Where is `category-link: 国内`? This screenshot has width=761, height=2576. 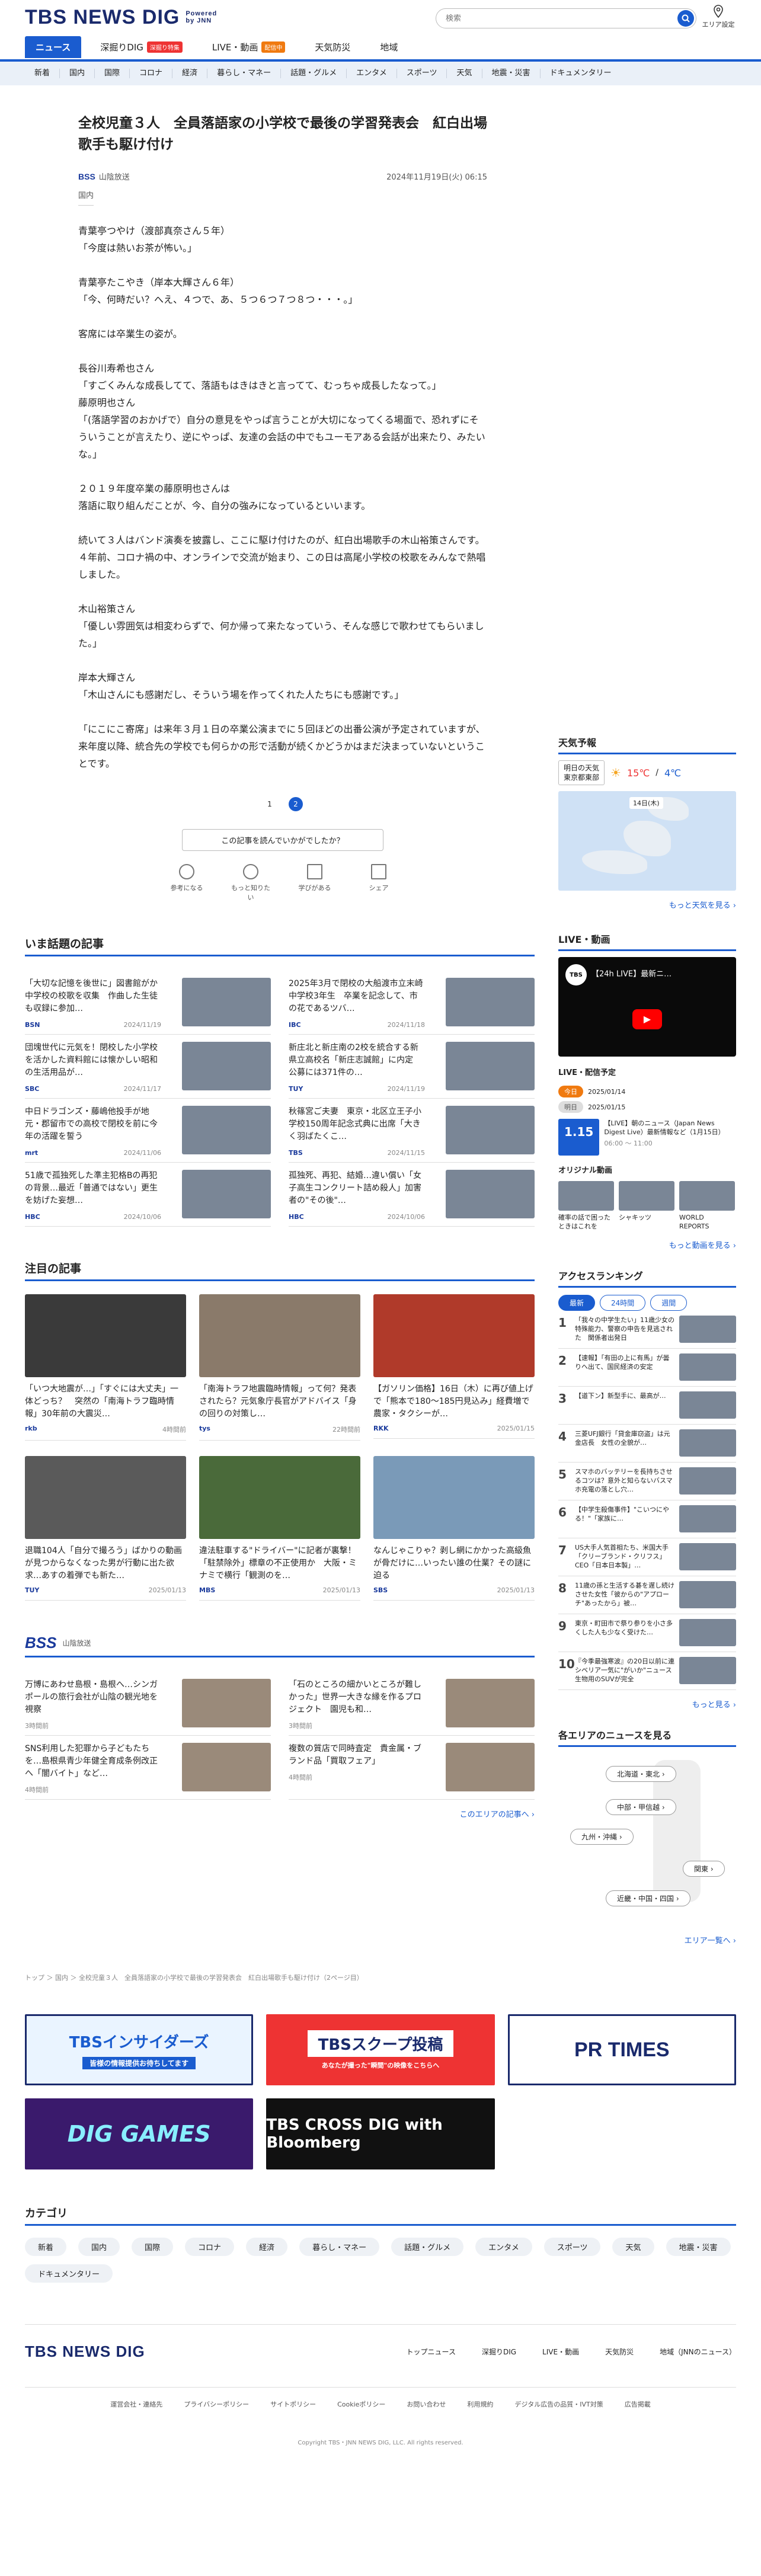 category-link: 国内 is located at coordinates (77, 73).